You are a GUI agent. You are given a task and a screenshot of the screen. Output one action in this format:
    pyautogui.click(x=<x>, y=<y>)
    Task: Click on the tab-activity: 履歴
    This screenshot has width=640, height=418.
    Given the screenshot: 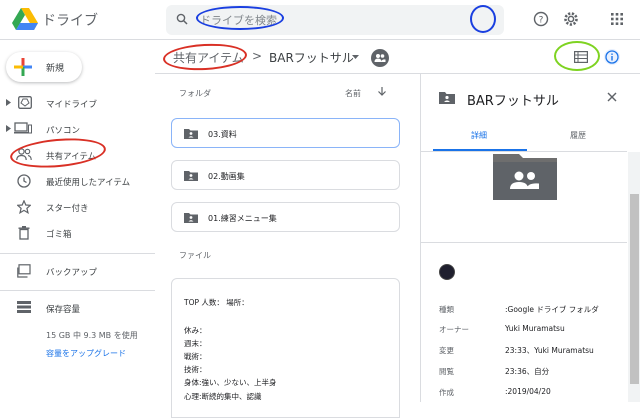 What is the action you would take?
    pyautogui.click(x=578, y=135)
    